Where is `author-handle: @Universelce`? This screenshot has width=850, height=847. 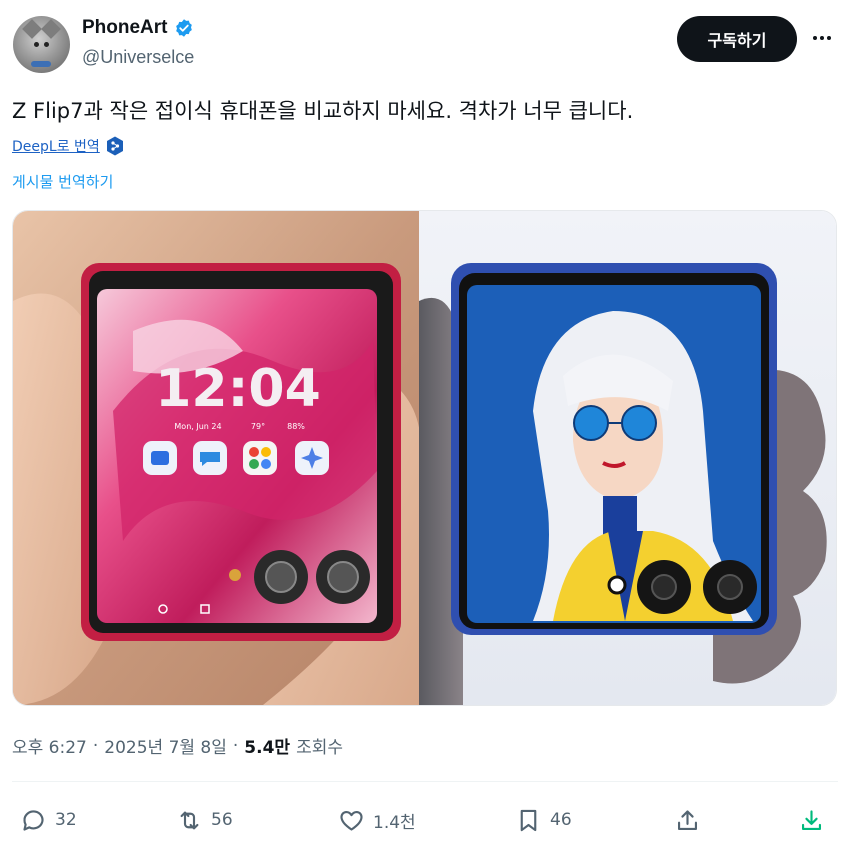
author-handle: @Universelce is located at coordinates (138, 57).